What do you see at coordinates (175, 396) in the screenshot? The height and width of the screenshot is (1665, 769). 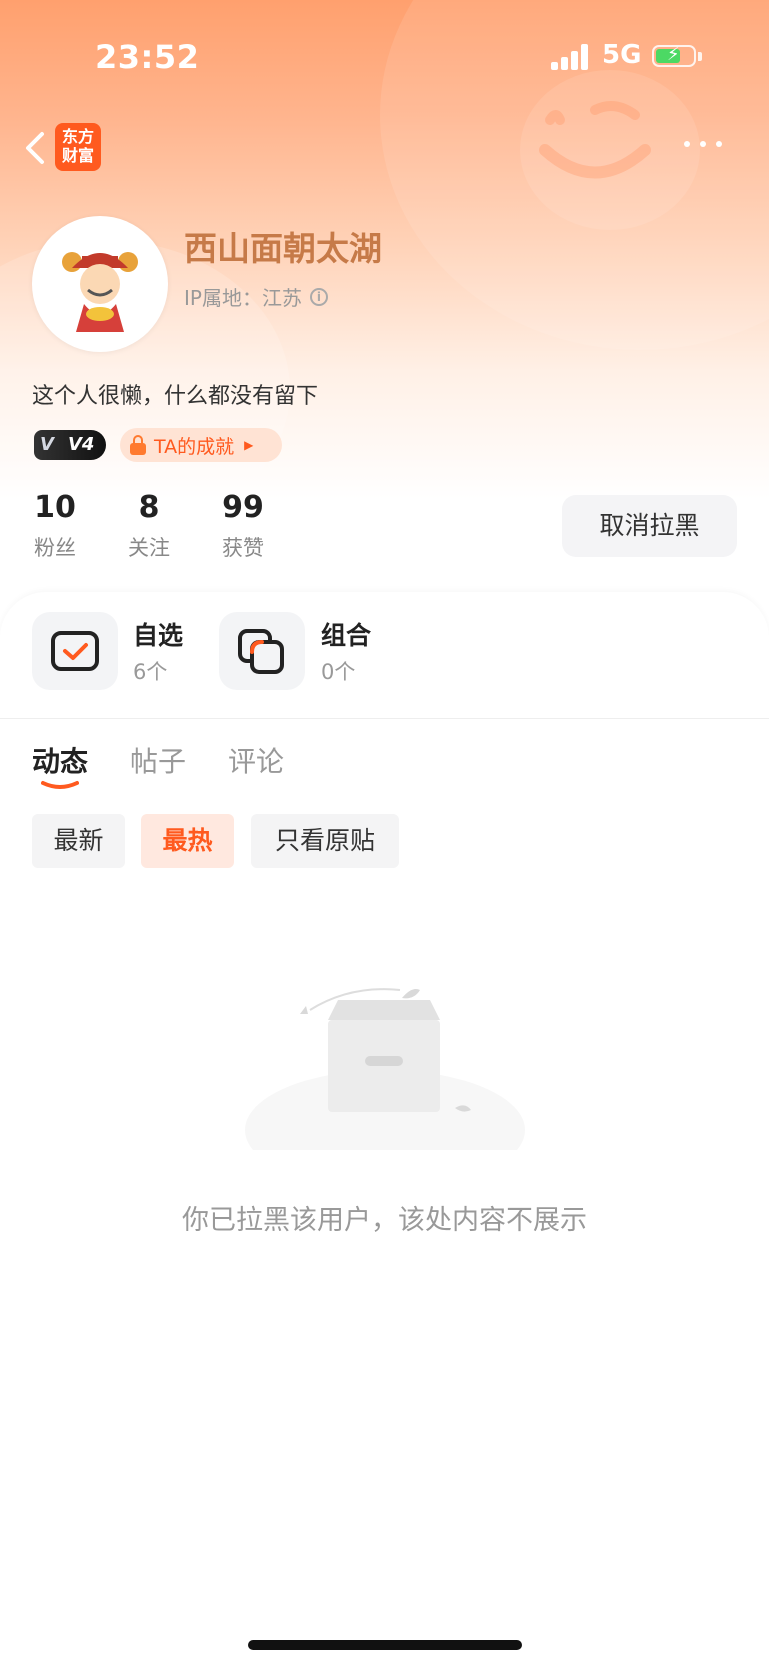 I see `user-bio: 这个人很懒，什么都没有留下` at bounding box center [175, 396].